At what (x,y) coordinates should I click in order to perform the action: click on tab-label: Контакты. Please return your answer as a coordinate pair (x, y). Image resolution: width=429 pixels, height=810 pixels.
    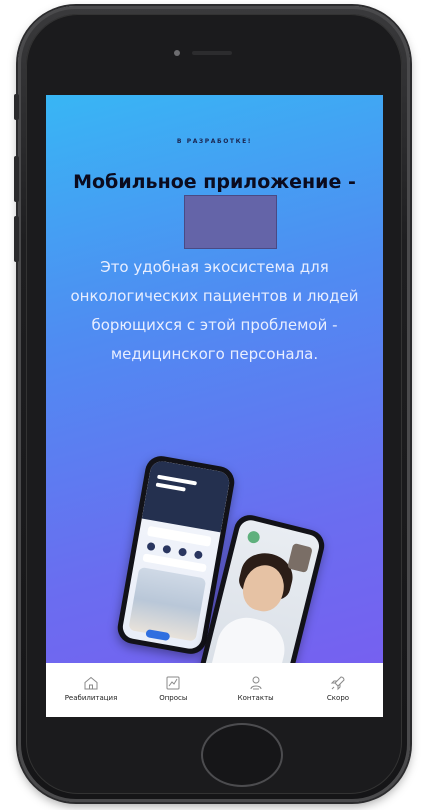
    Looking at the image, I should click on (255, 698).